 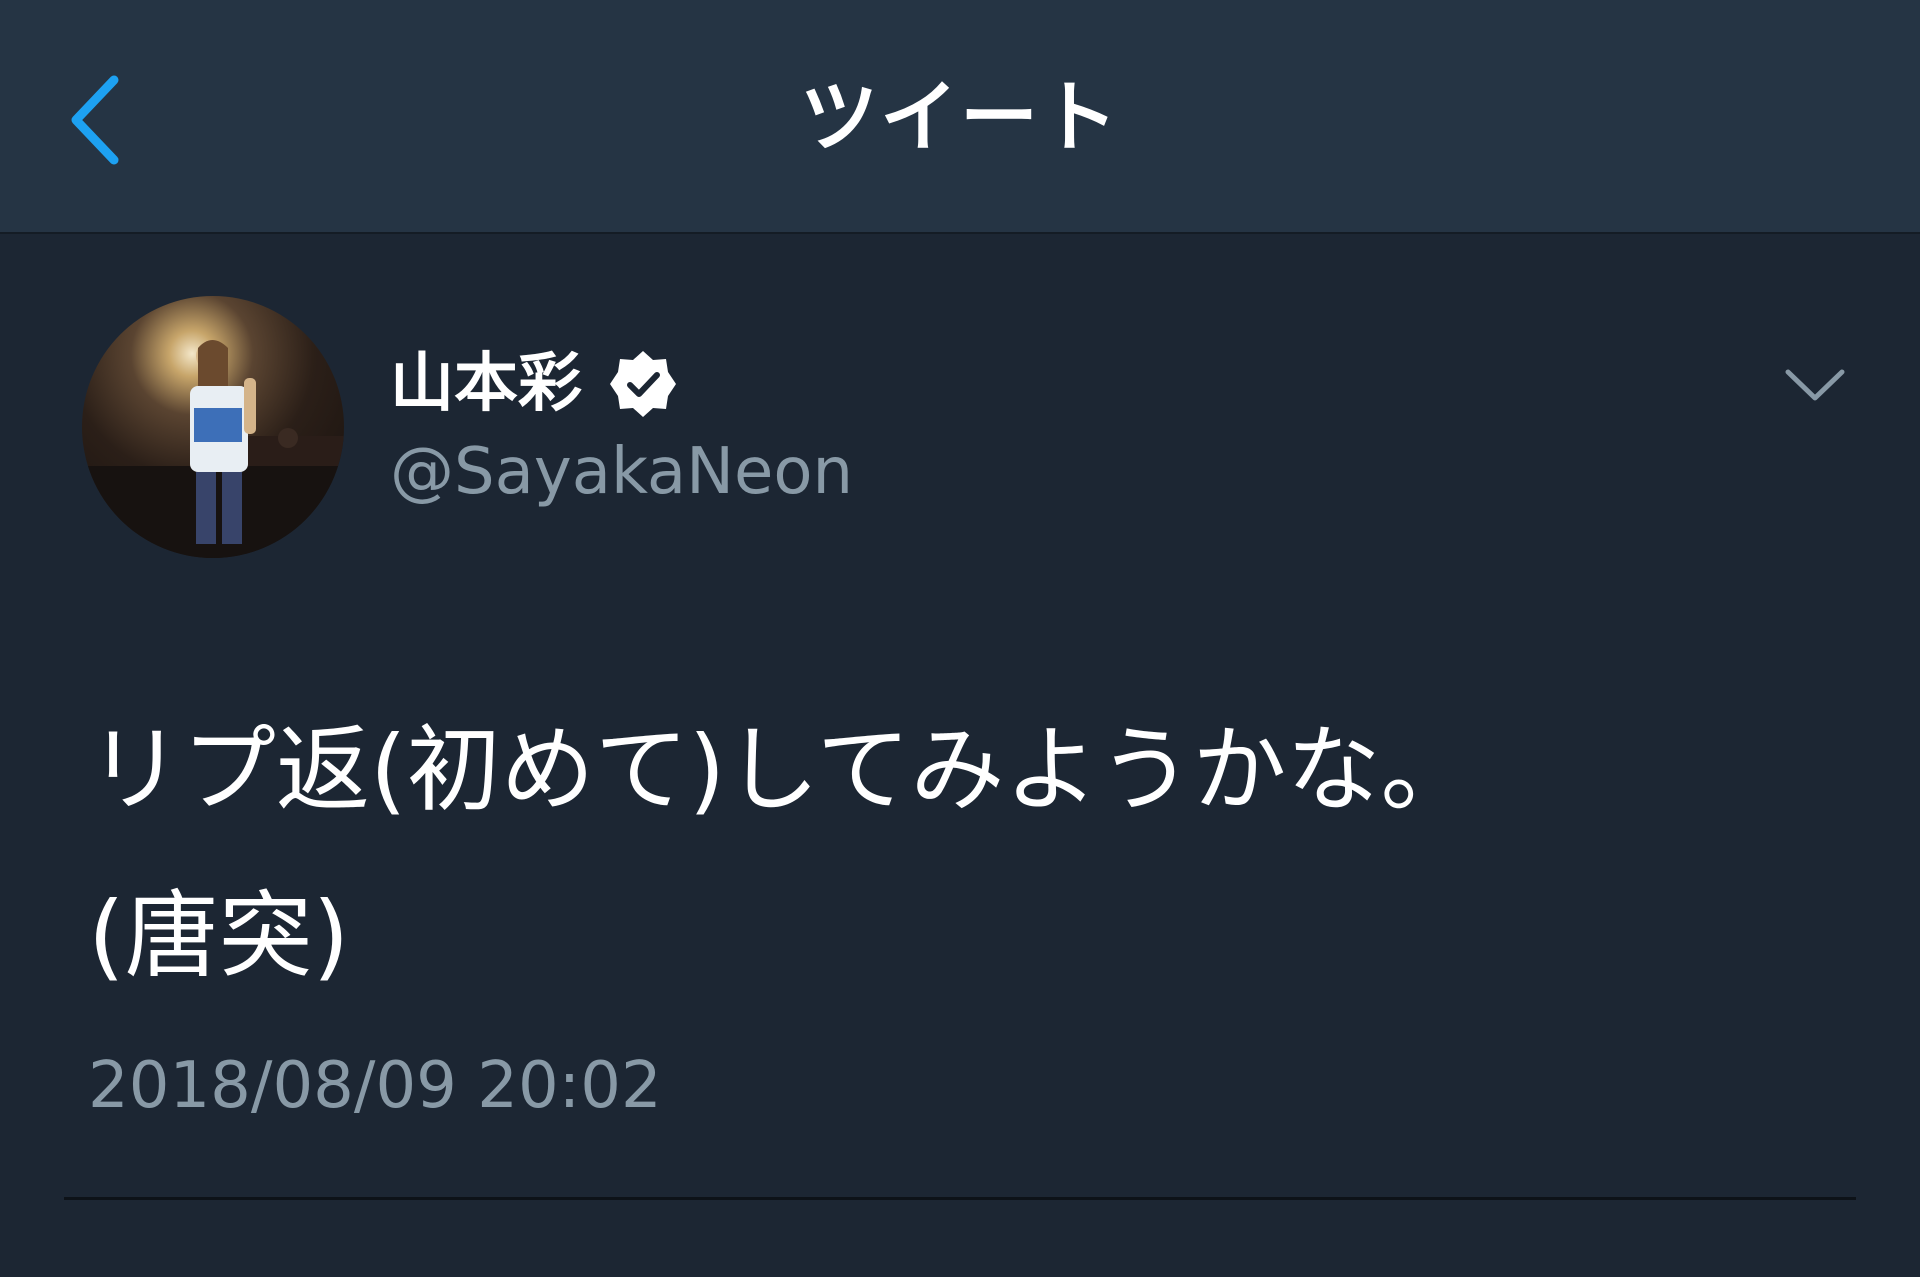 I want to click on display-name: 山本彩, so click(x=486, y=384).